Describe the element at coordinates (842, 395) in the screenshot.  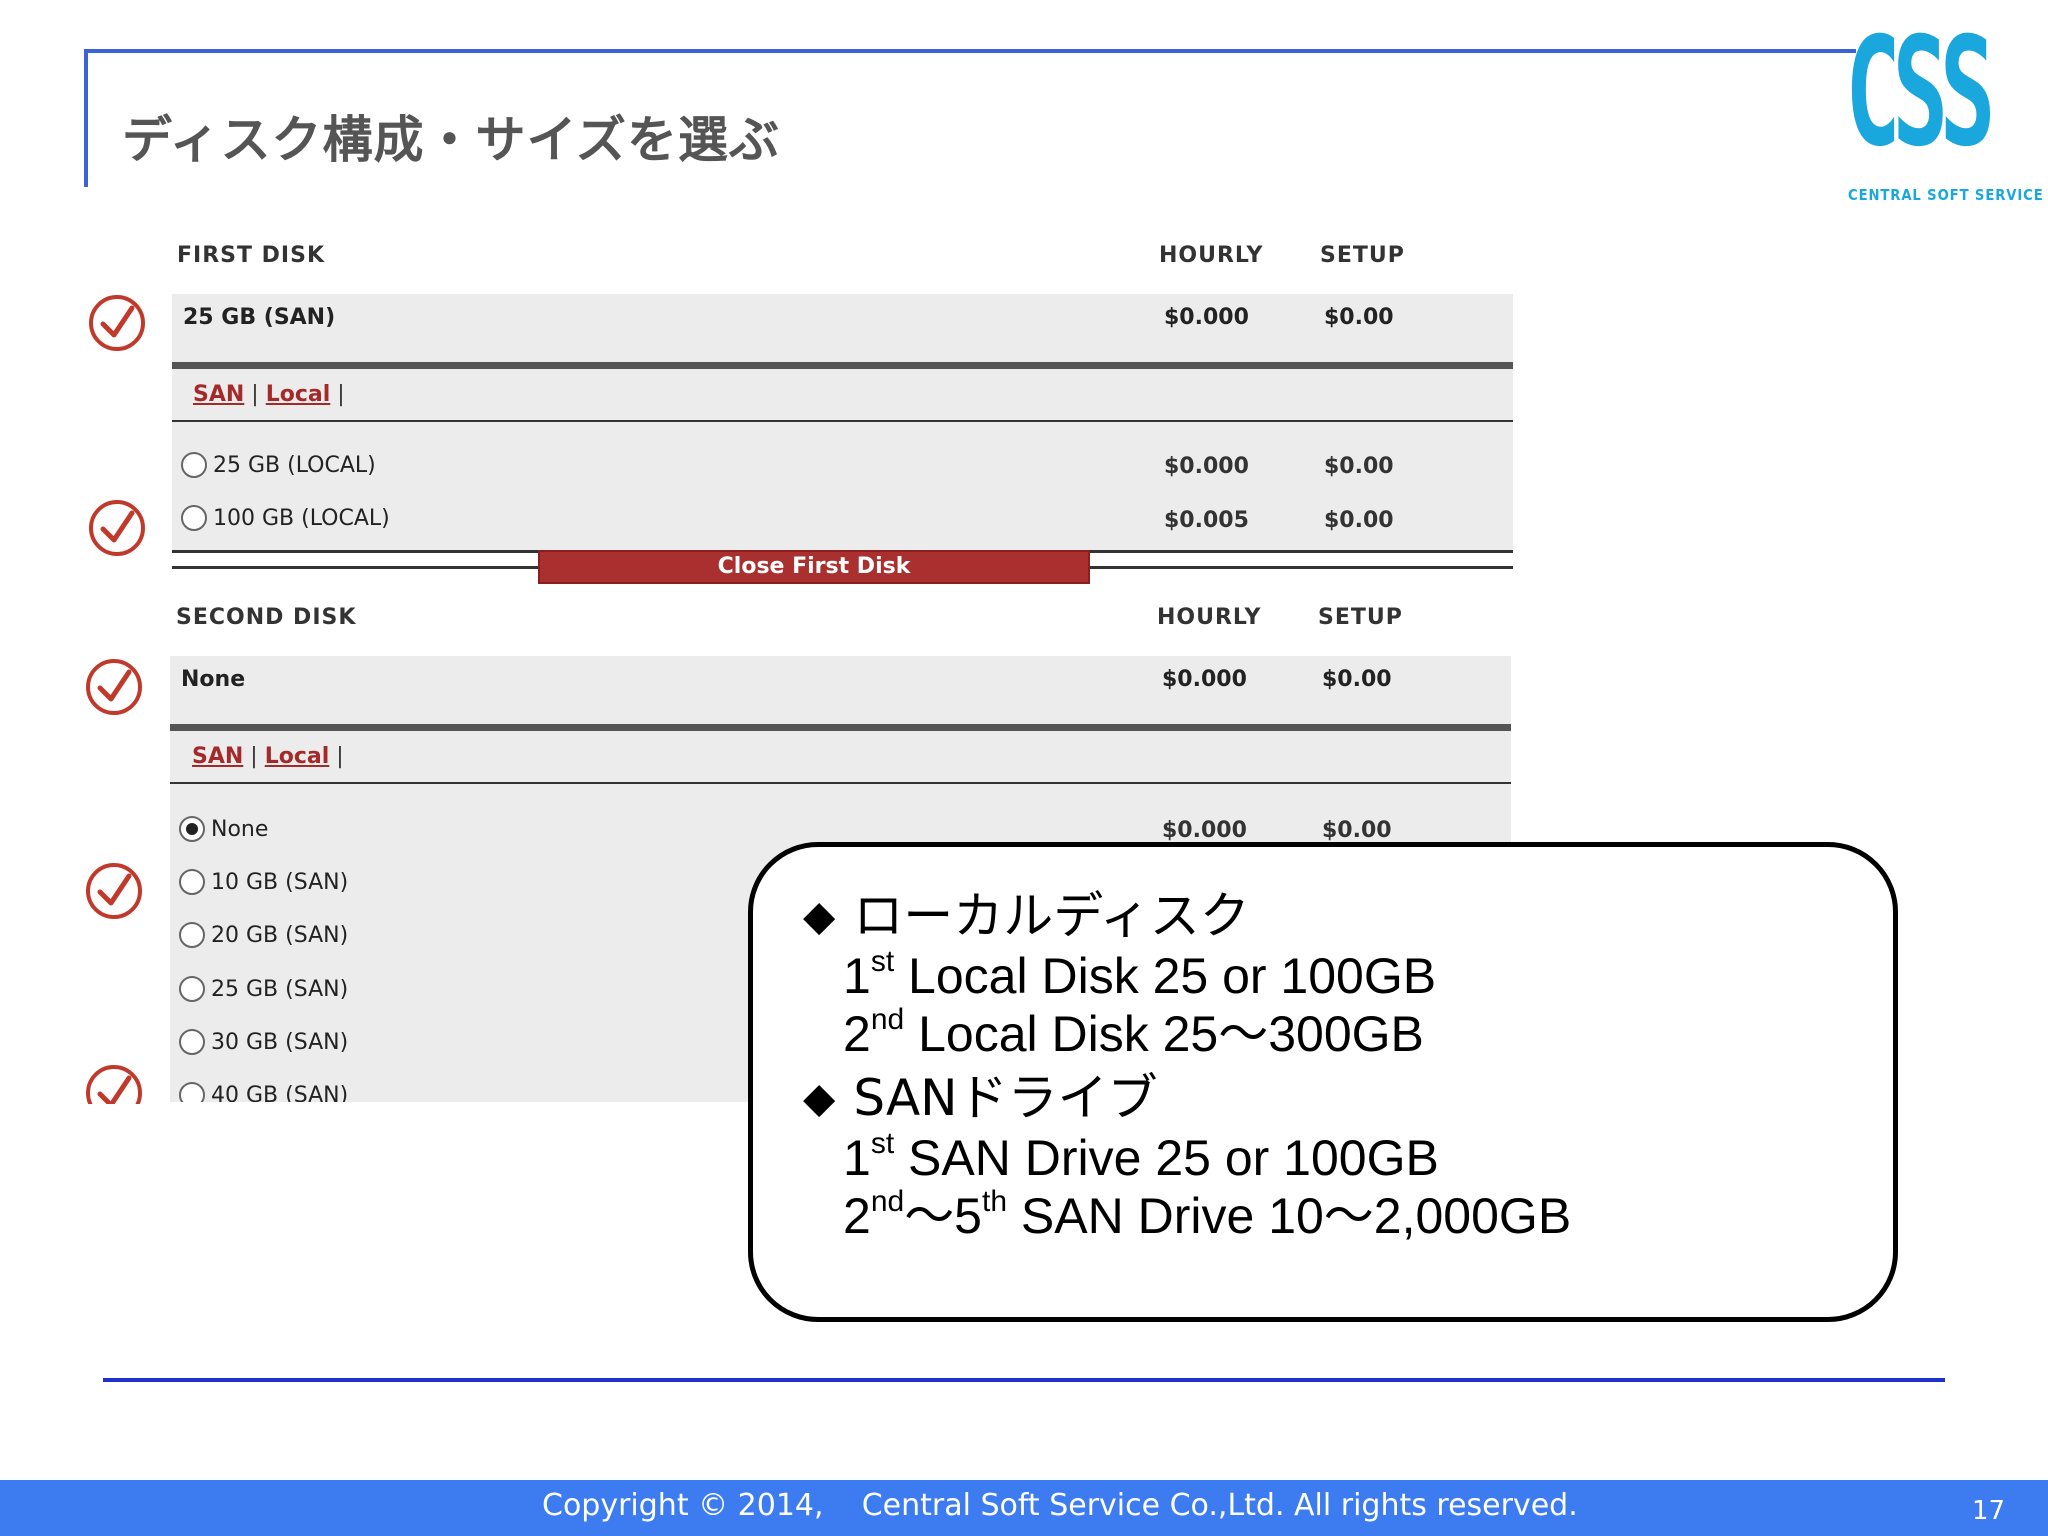
I see `first-disk-tabs-bar` at that location.